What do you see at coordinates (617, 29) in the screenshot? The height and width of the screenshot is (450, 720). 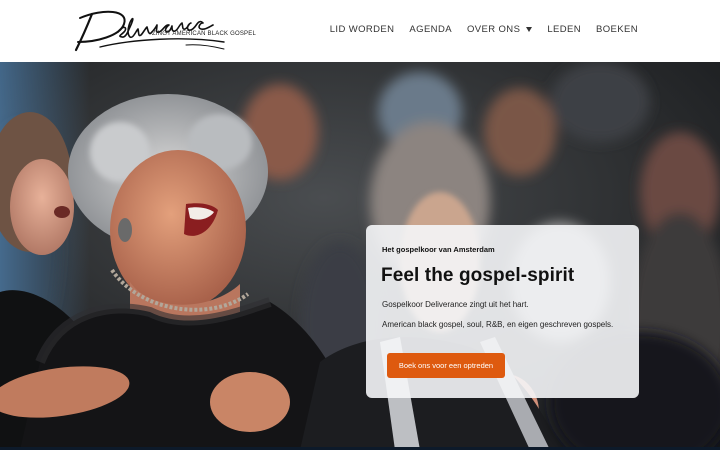 I see `nav-boeken: BOEKEN` at bounding box center [617, 29].